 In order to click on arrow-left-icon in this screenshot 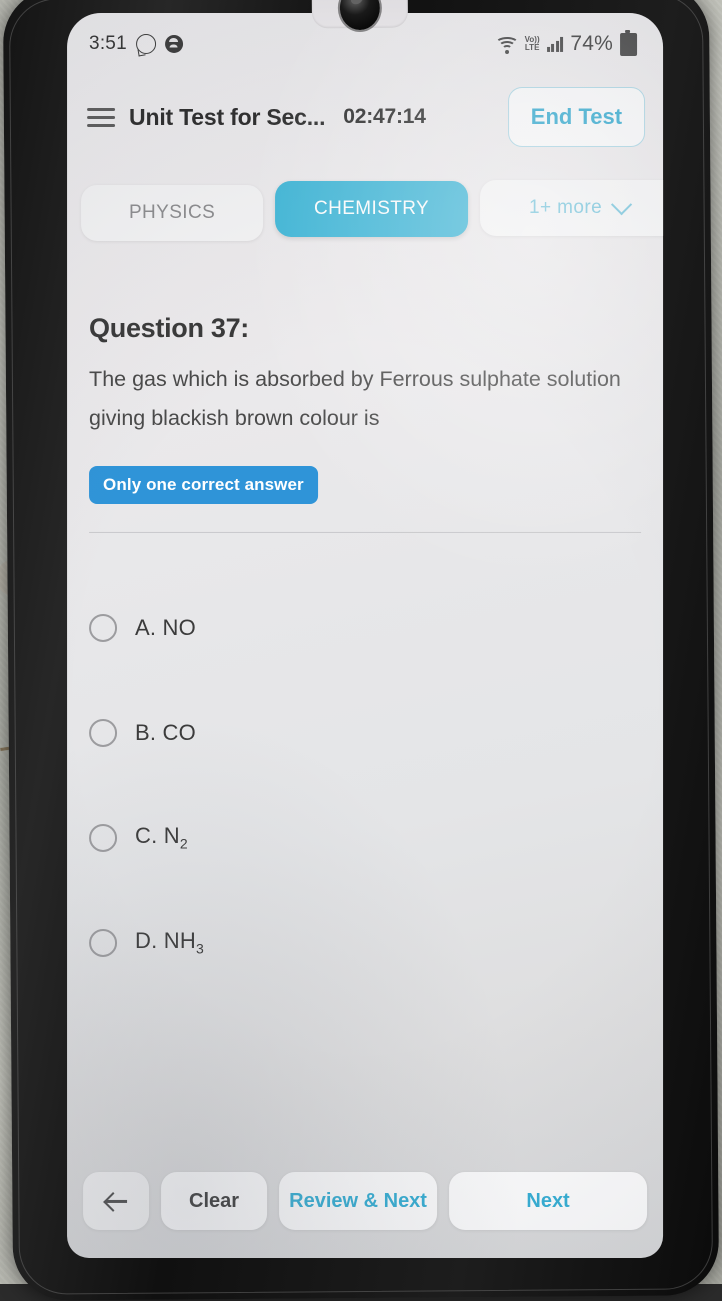, I will do `click(116, 1201)`.